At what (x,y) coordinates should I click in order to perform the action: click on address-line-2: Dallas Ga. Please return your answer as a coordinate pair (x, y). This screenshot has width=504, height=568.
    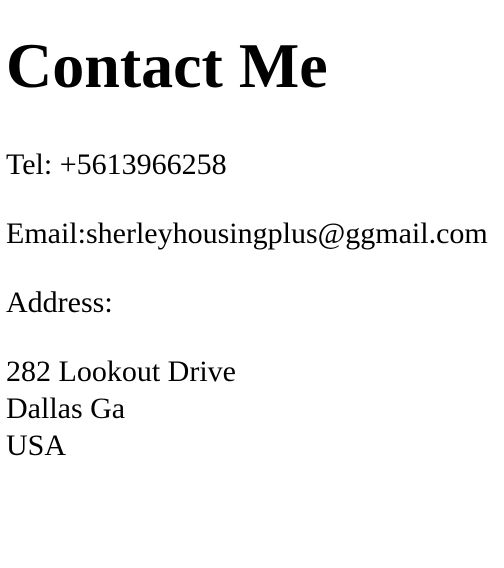
    Looking at the image, I should click on (66, 408).